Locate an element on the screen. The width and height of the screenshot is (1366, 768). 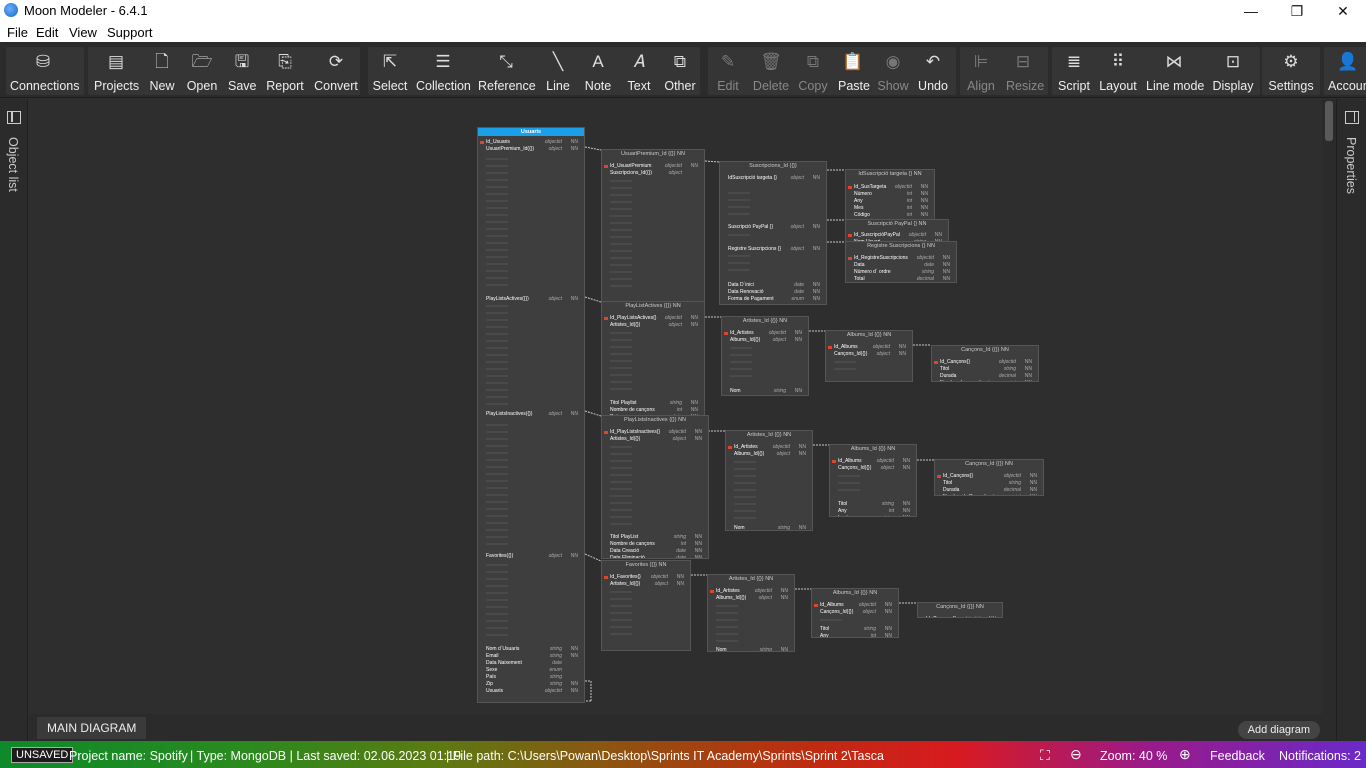
menu-edit: Edit is located at coordinates (47, 32).